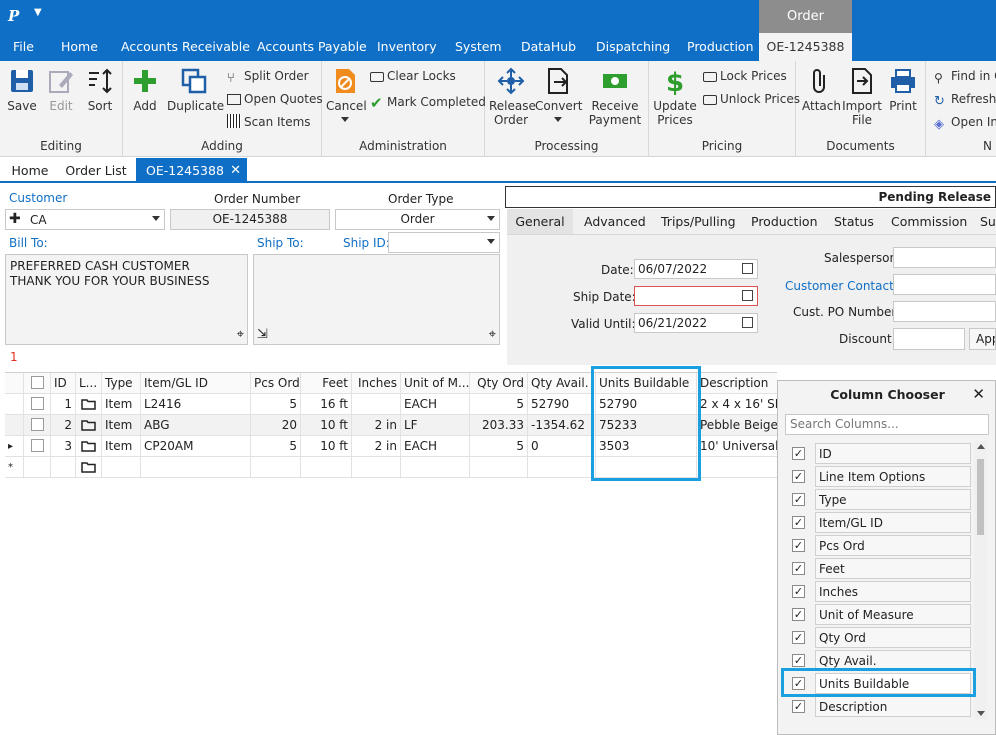 Image resolution: width=996 pixels, height=735 pixels. Describe the element at coordinates (85, 219) in the screenshot. I see `customer-combo: ✚ CA` at that location.